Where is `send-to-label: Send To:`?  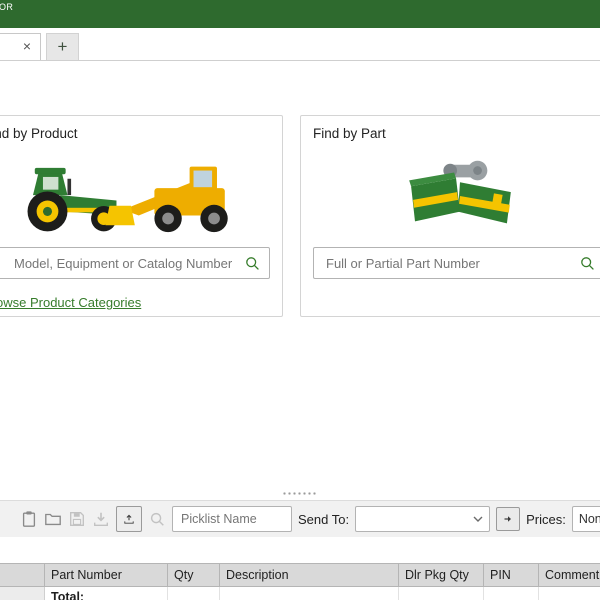 send-to-label: Send To: is located at coordinates (324, 519).